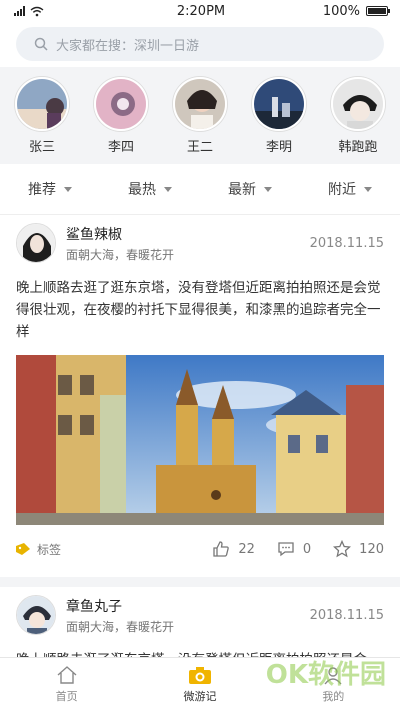  I want to click on post-user: 鲨鱼辣椒 面朝大海，春暖花开, so click(188, 243).